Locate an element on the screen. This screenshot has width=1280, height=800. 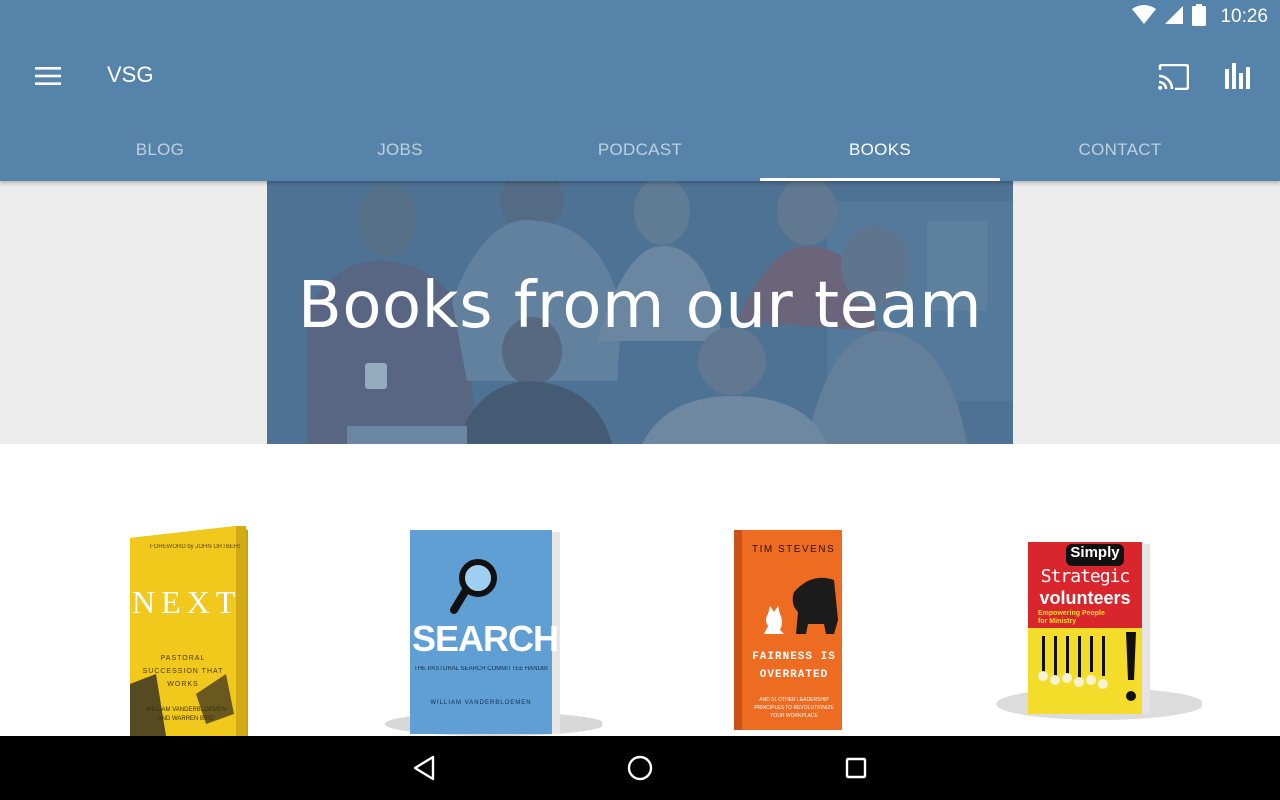
book-next-foreword: FOREWORD by JOHN ORTBERG is located at coordinates (195, 547).